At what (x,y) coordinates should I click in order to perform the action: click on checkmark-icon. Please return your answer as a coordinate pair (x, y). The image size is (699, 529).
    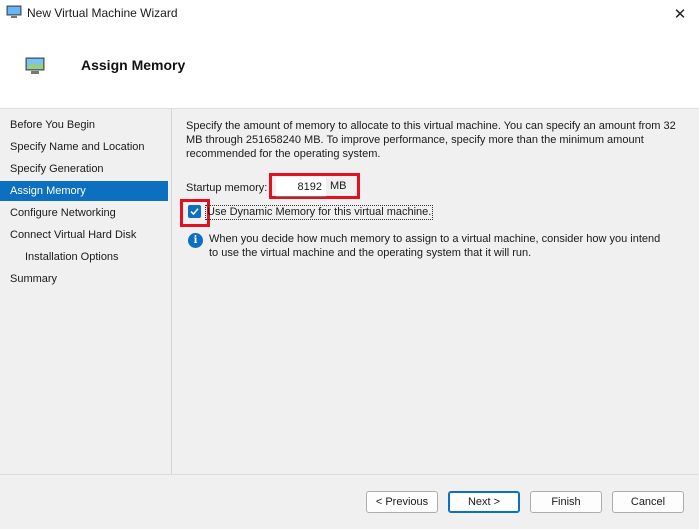
    Looking at the image, I should click on (194, 212).